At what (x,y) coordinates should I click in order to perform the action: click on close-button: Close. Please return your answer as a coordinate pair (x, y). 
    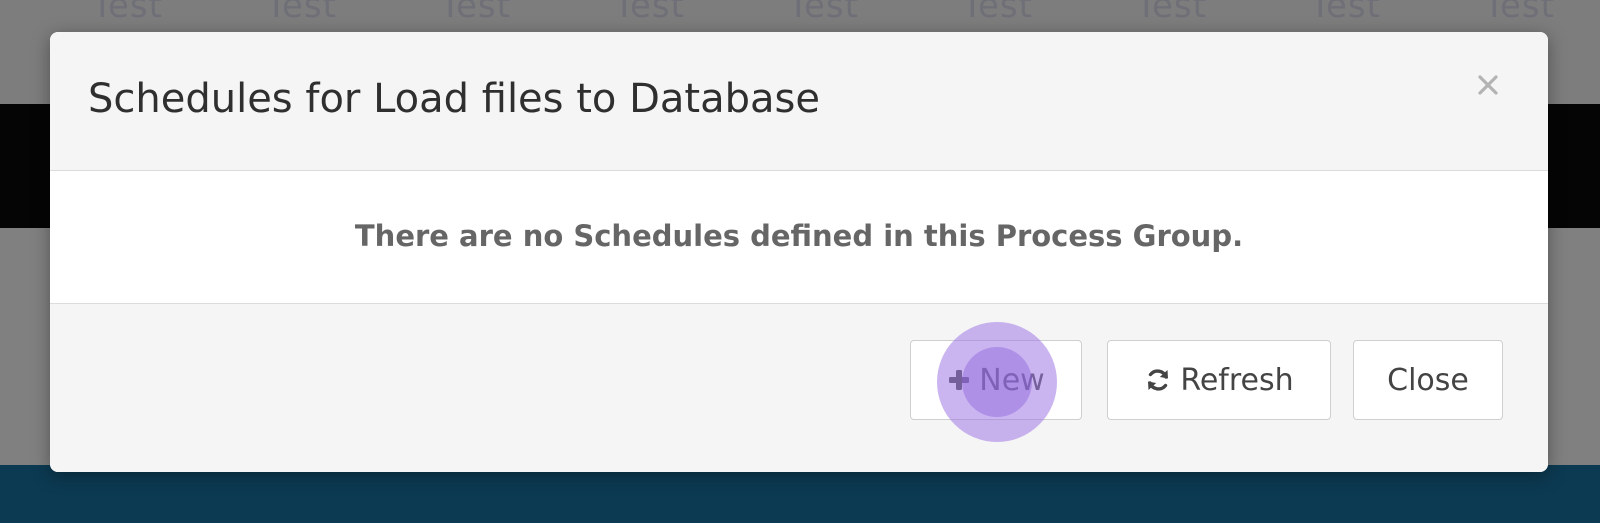
    Looking at the image, I should click on (1428, 380).